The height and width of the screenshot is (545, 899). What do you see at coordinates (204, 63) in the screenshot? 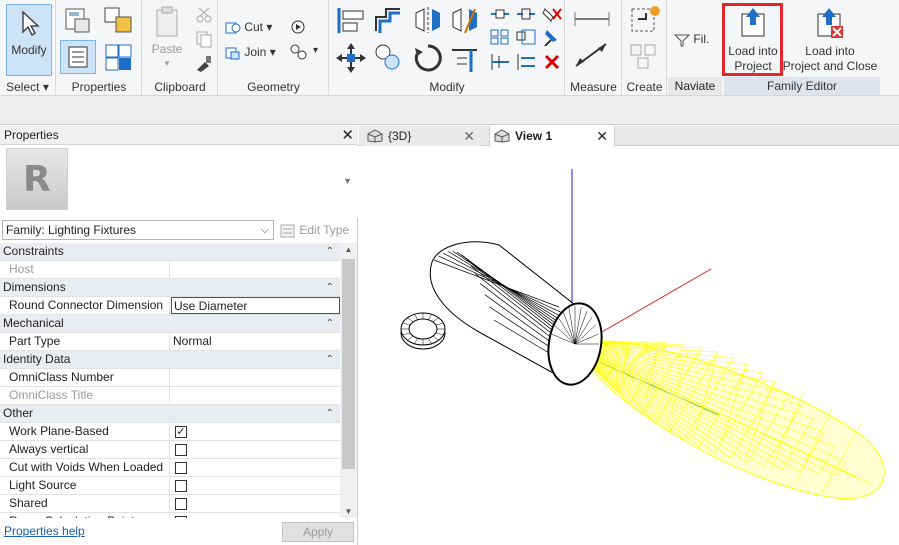
I see `match-properties-icon` at bounding box center [204, 63].